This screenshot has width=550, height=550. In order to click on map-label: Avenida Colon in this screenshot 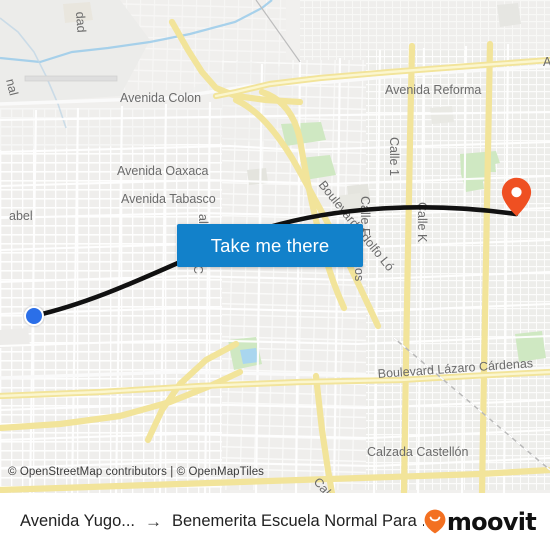, I will do `click(160, 98)`.